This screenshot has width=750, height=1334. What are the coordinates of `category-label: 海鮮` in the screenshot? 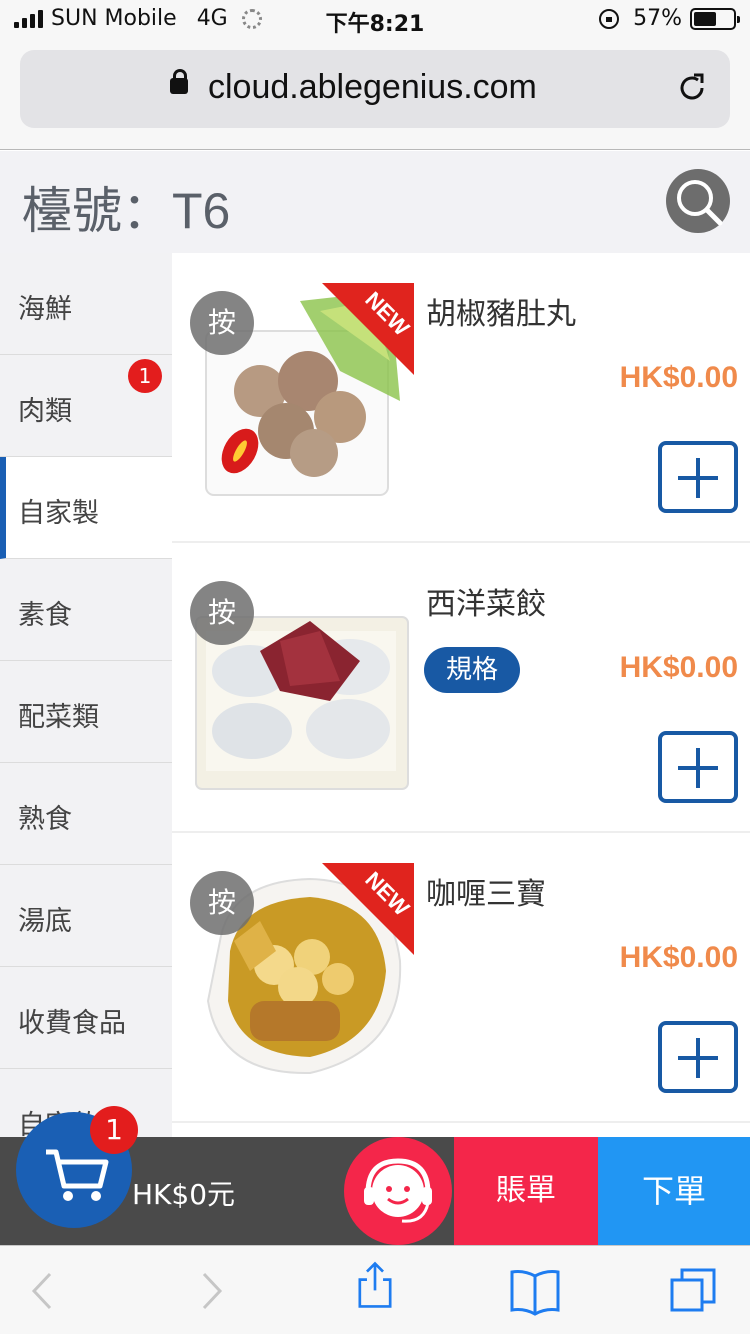 It's located at (45, 309).